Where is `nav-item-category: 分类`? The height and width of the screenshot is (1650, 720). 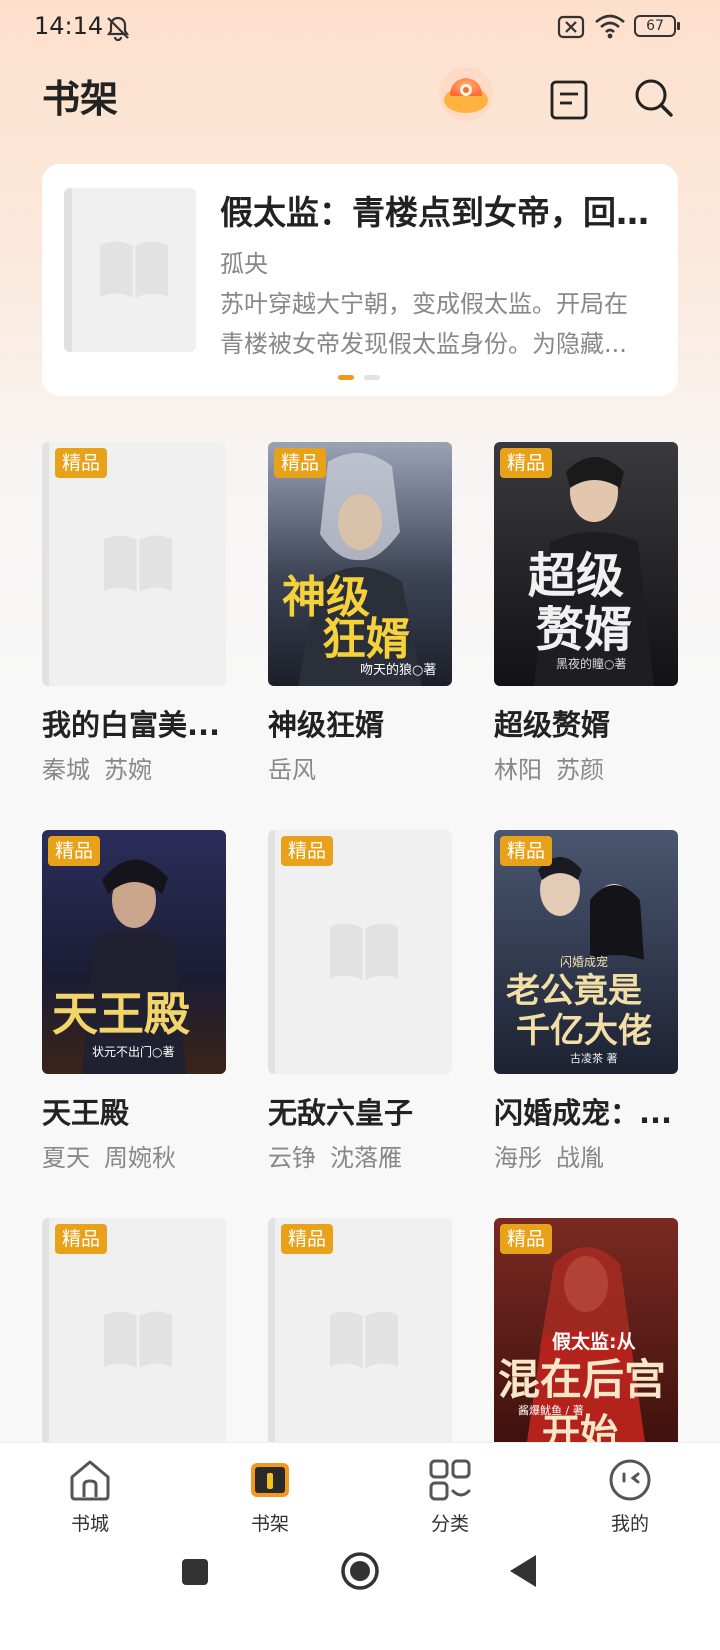 nav-item-category: 分类 is located at coordinates (450, 1496).